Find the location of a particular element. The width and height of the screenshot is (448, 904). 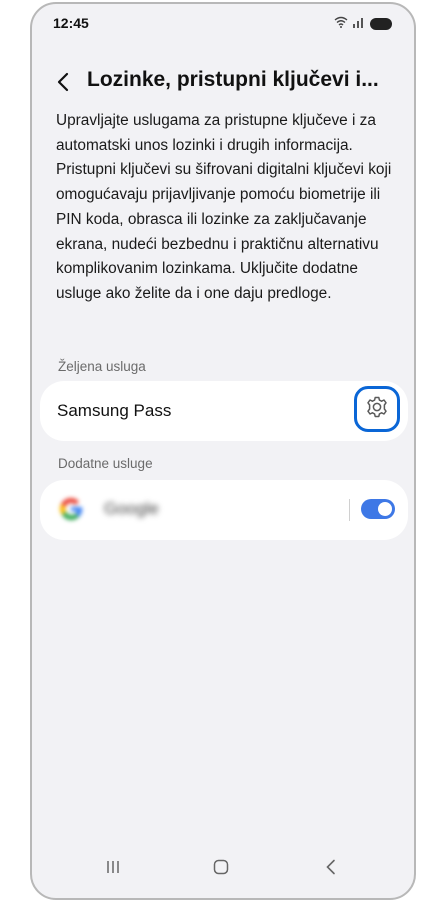

navigation-bar is located at coordinates (223, 873).